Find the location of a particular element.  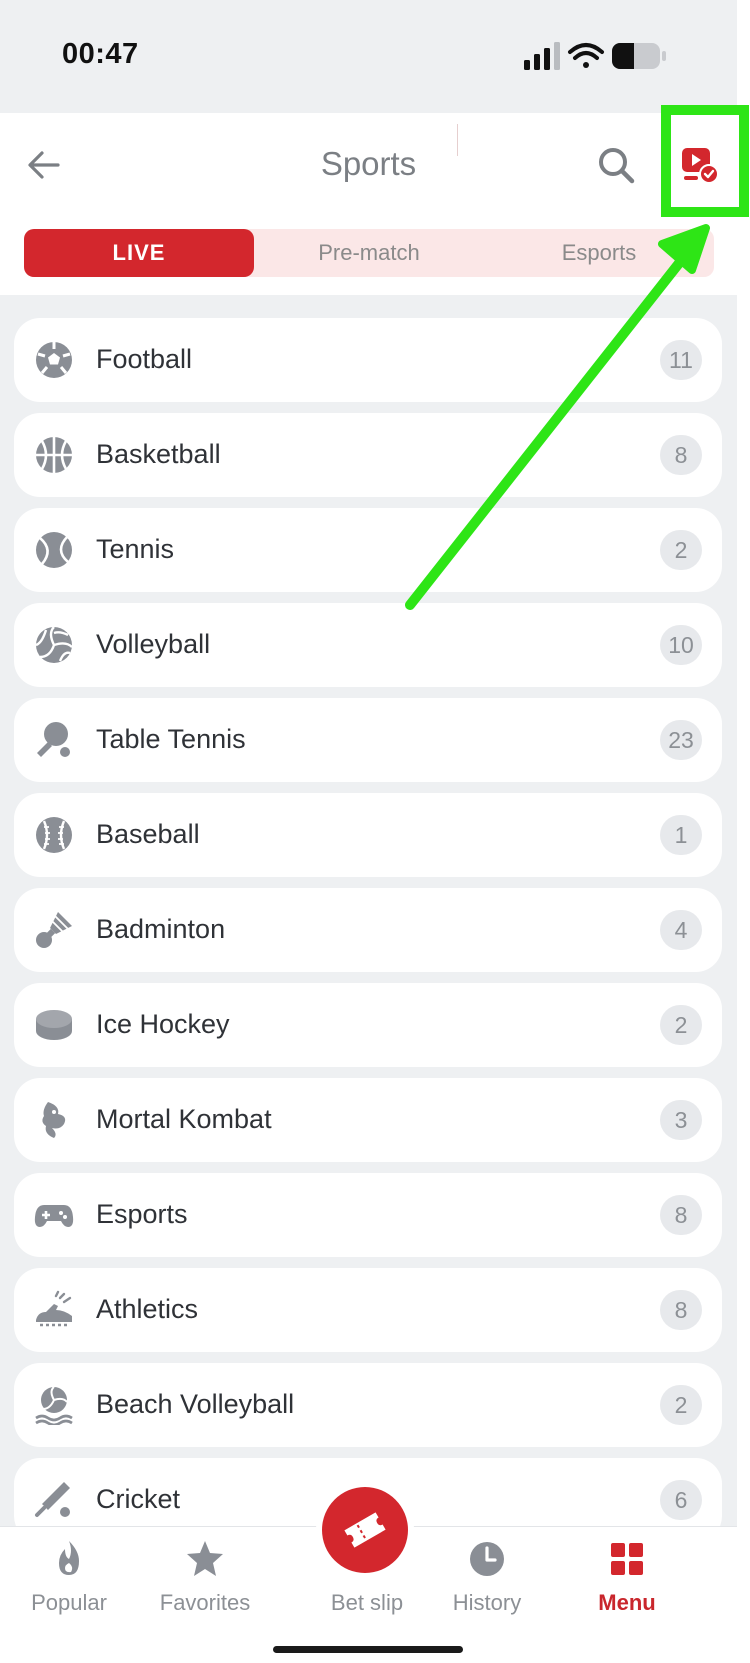

sport-count-badge: 4 is located at coordinates (681, 930).